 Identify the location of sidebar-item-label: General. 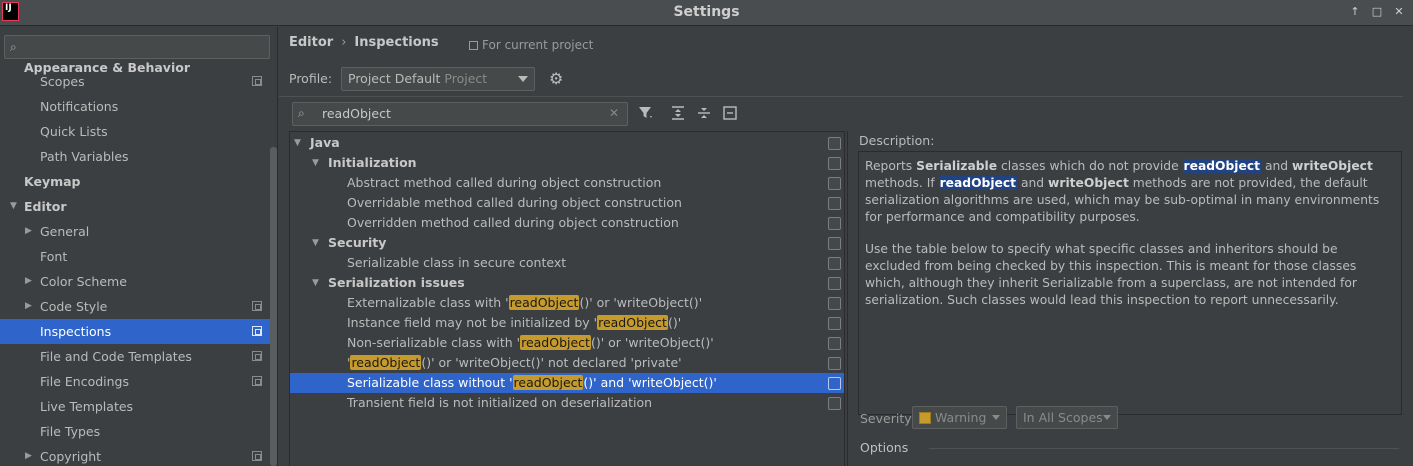
(65, 231).